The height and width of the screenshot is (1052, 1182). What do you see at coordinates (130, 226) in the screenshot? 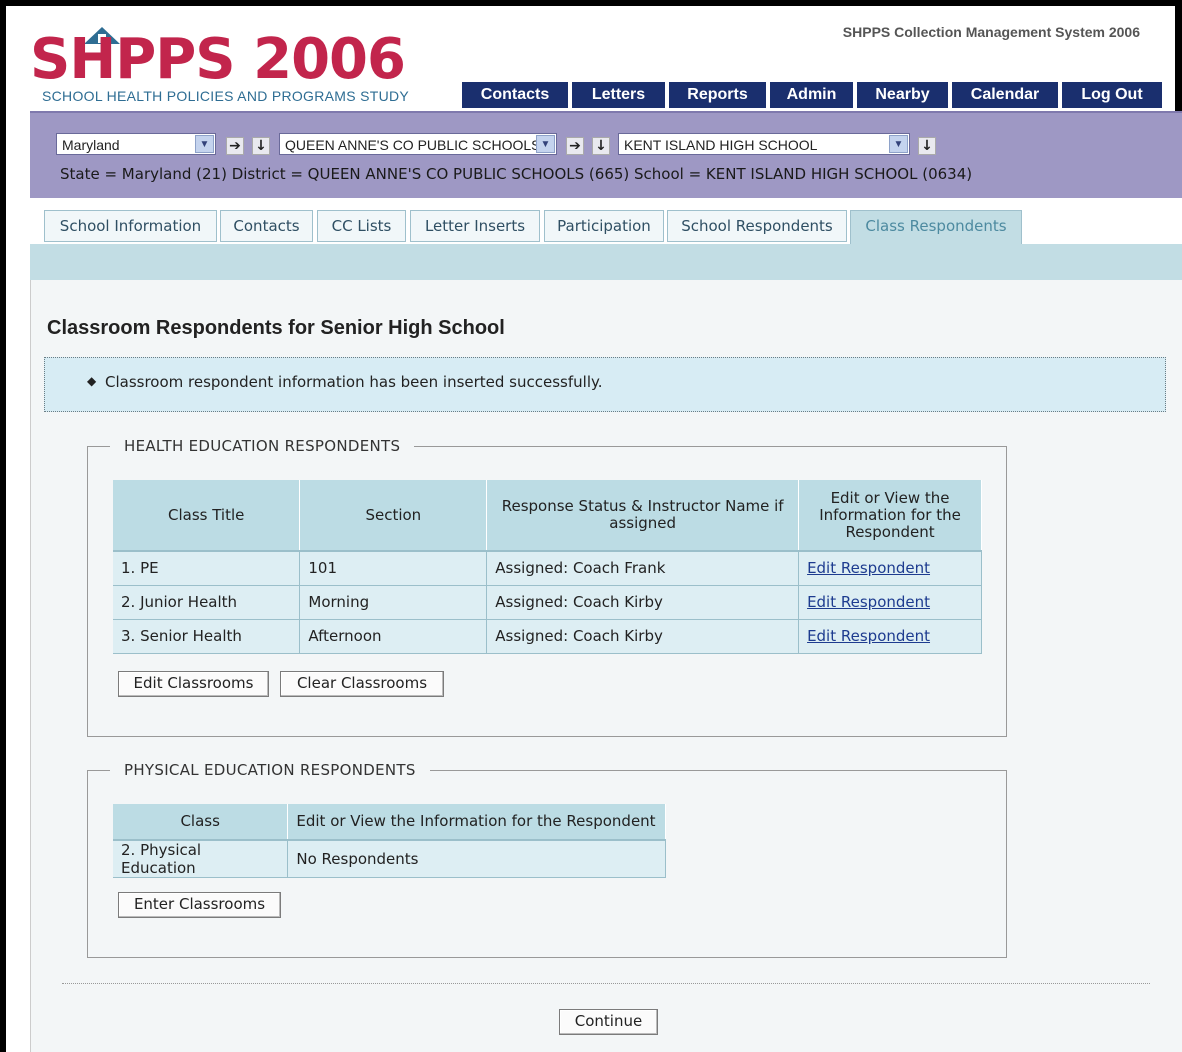
I see `tab-school-information: School Information` at bounding box center [130, 226].